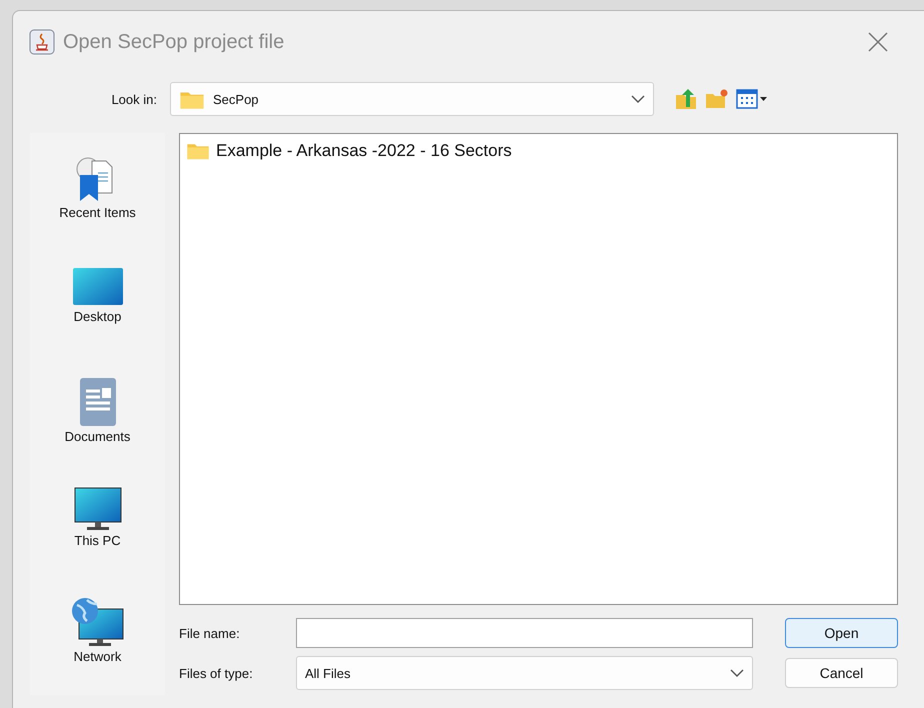 The height and width of the screenshot is (708, 924). What do you see at coordinates (198, 151) in the screenshot?
I see `folder-icon` at bounding box center [198, 151].